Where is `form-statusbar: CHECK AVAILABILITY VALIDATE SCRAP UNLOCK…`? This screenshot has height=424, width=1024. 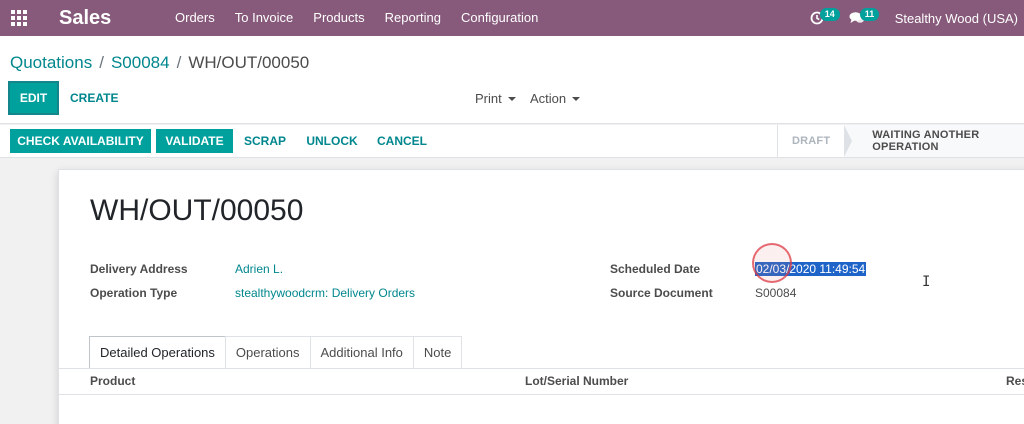
form-statusbar: CHECK AVAILABILITY VALIDATE SCRAP UNLOCK… is located at coordinates (512, 141).